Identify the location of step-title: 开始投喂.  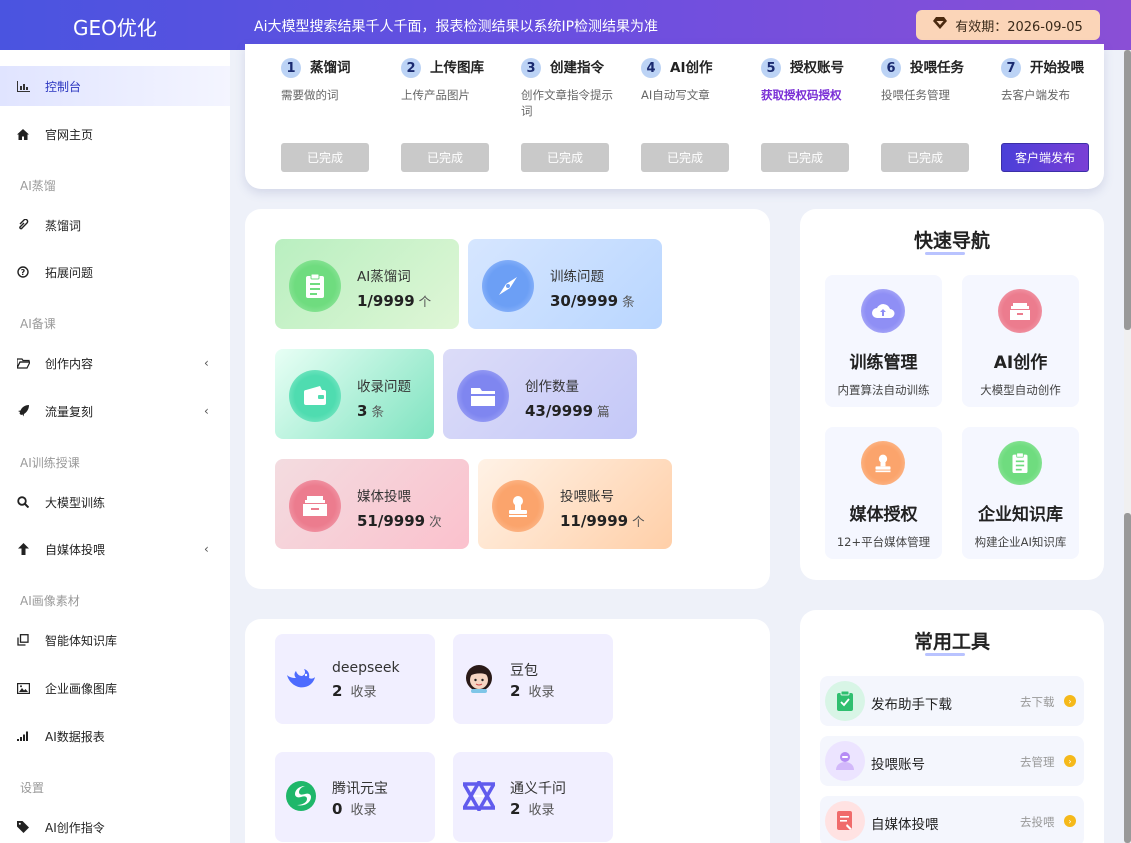
(1057, 68).